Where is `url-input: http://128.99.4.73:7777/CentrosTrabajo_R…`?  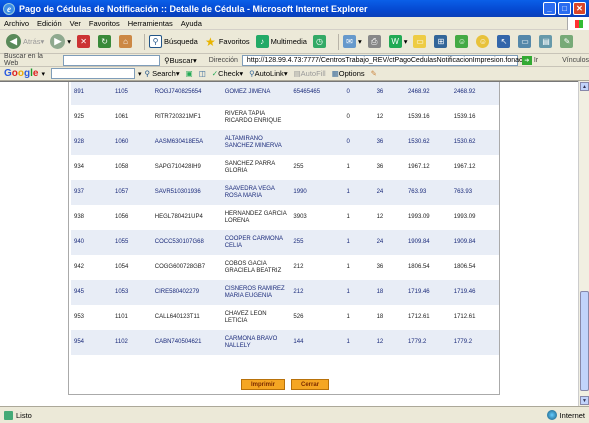 url-input: http://128.99.4.73:7777/CentrosTrabajo_R… is located at coordinates (384, 60).